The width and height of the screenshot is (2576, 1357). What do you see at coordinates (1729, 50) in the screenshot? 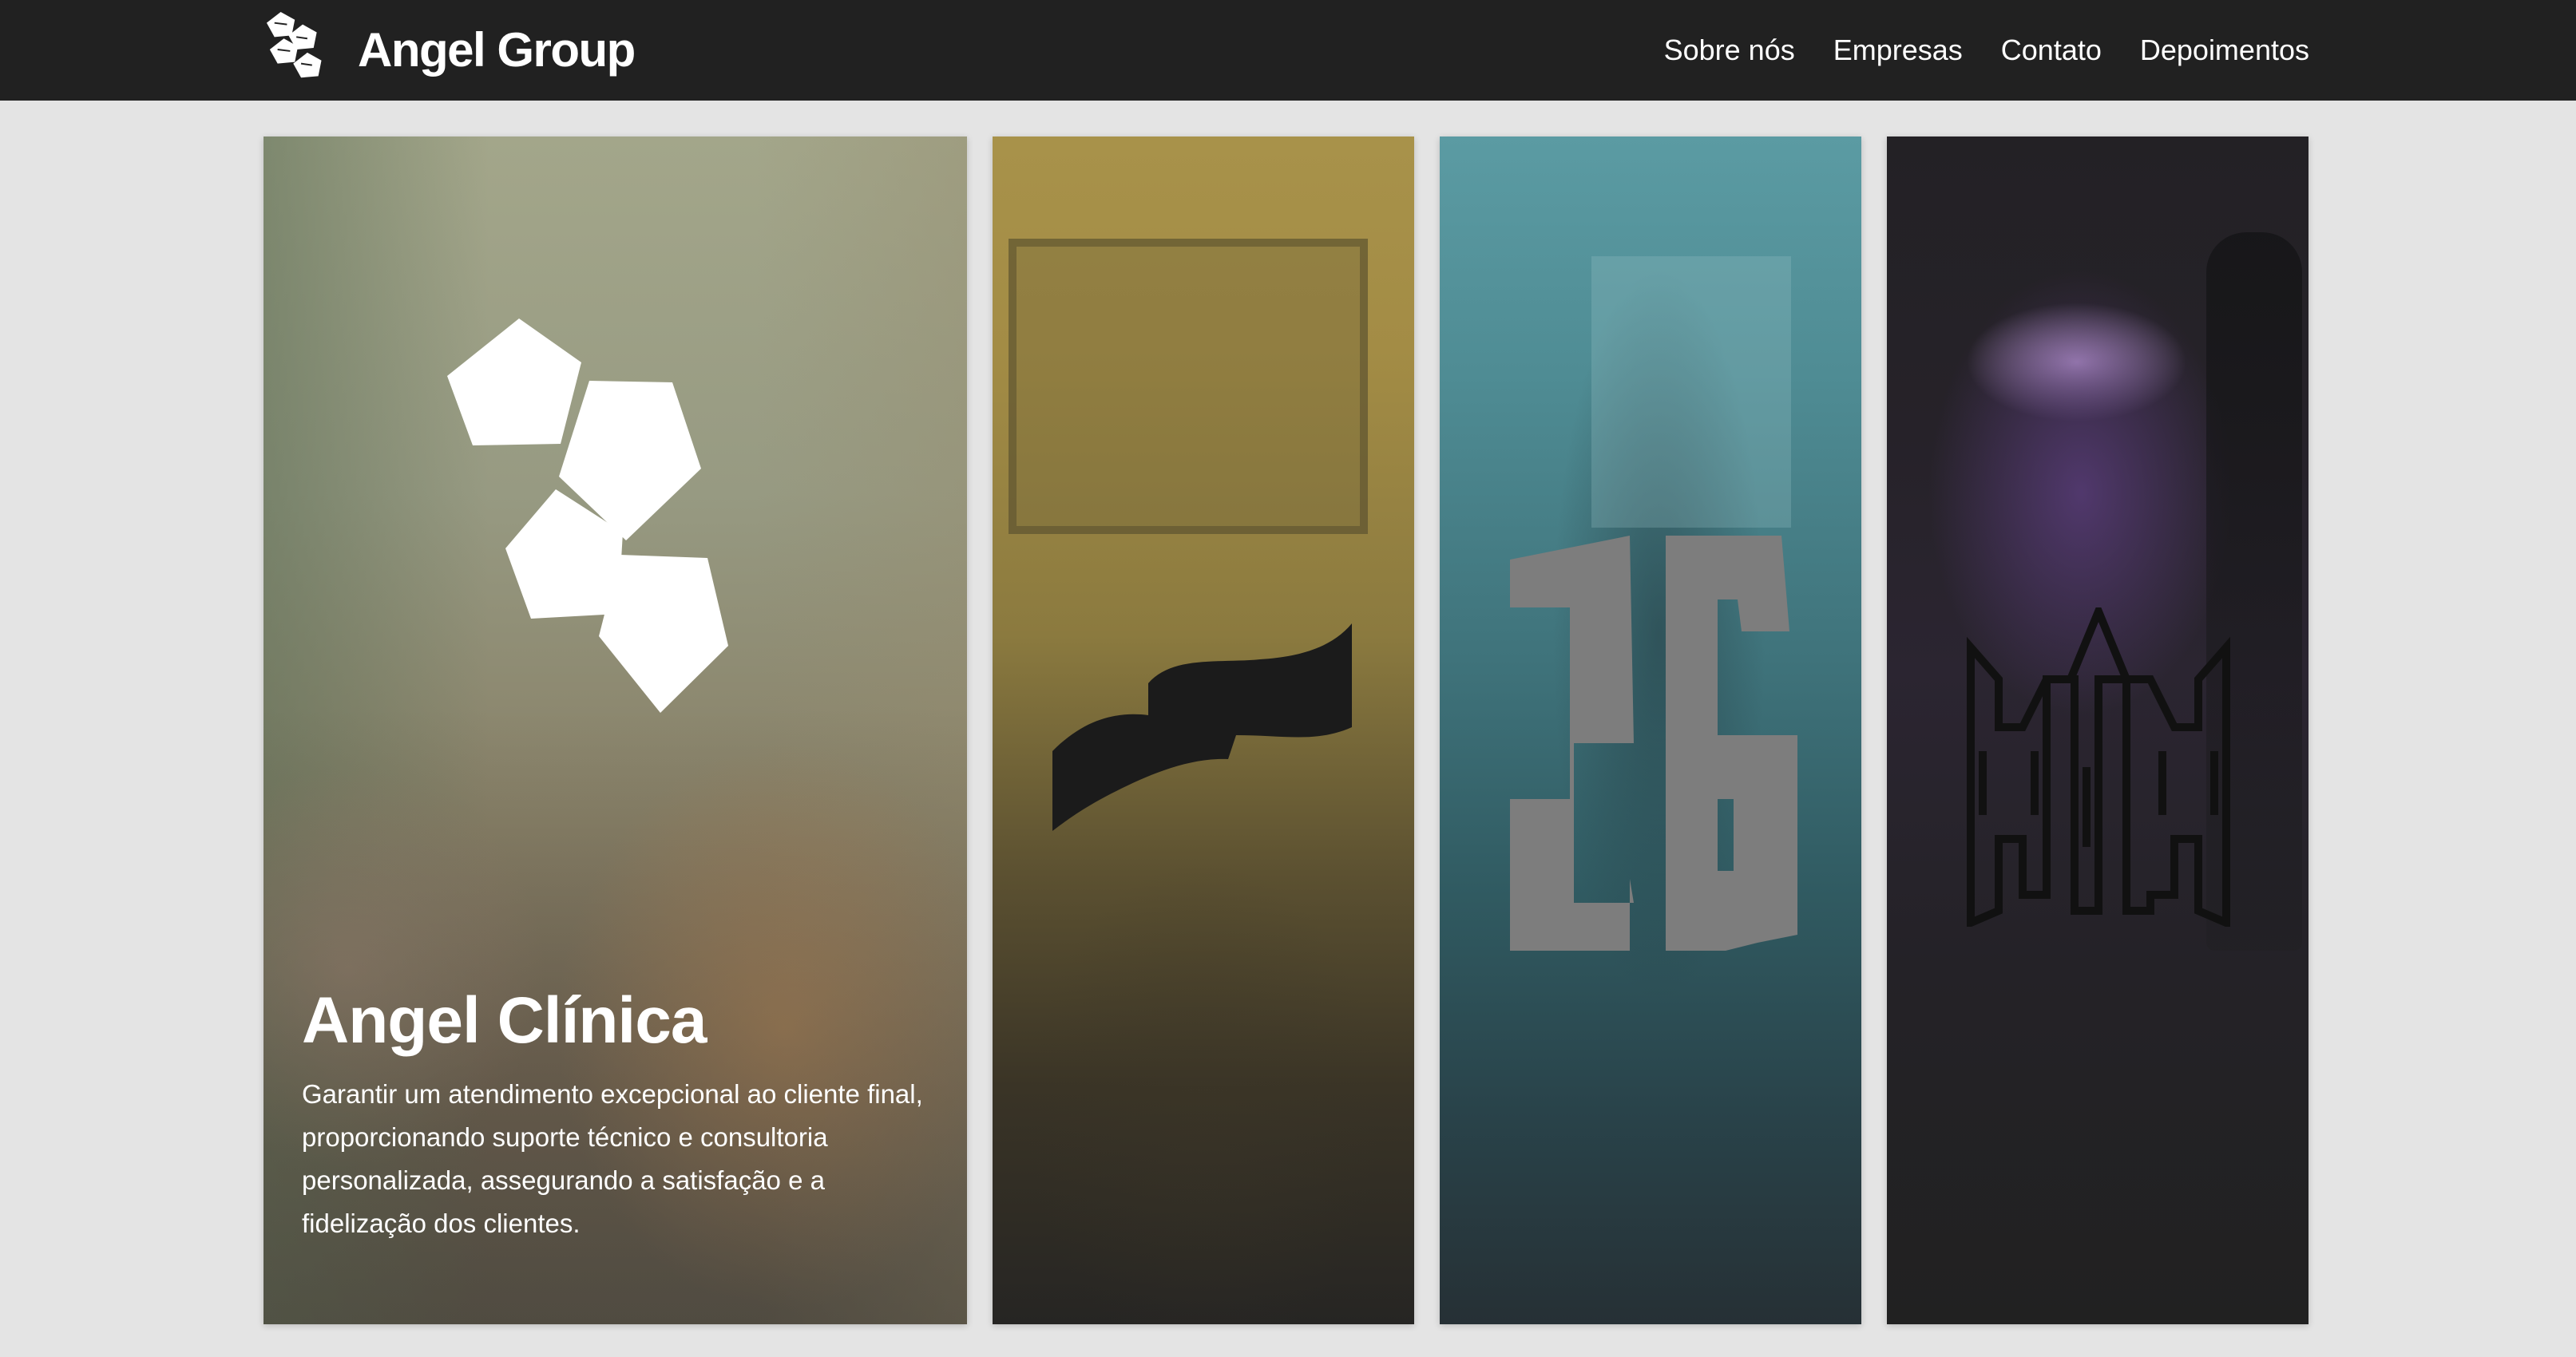
I see `nav-link-sobre-nos: Sobre nós` at bounding box center [1729, 50].